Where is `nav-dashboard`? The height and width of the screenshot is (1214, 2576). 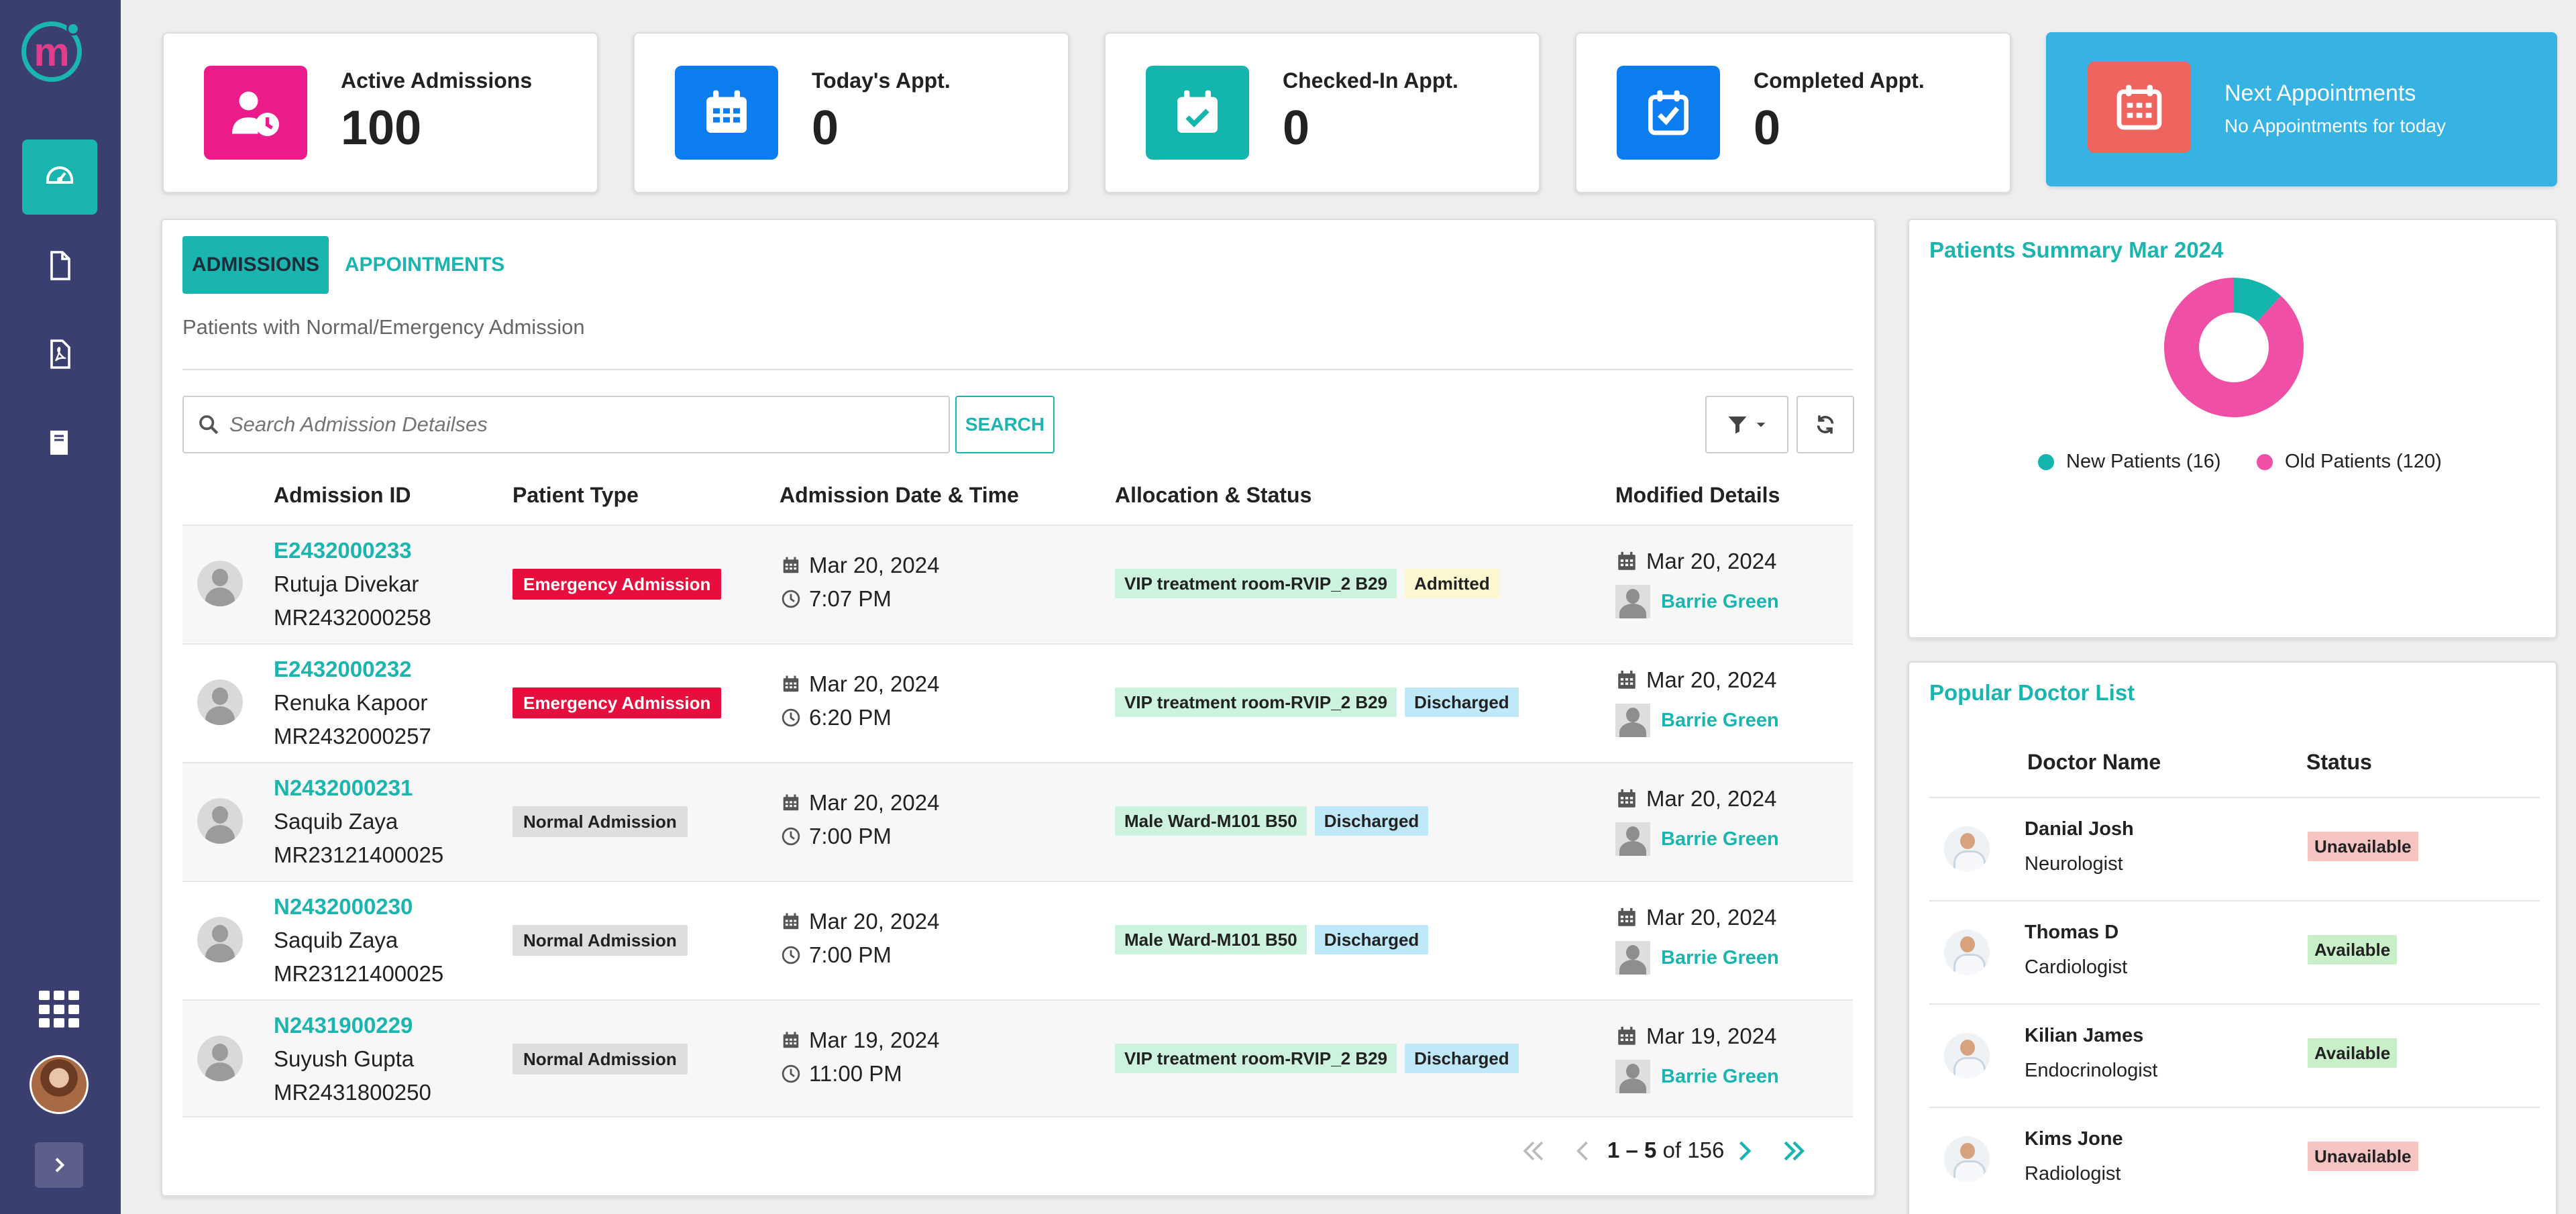 nav-dashboard is located at coordinates (59, 177).